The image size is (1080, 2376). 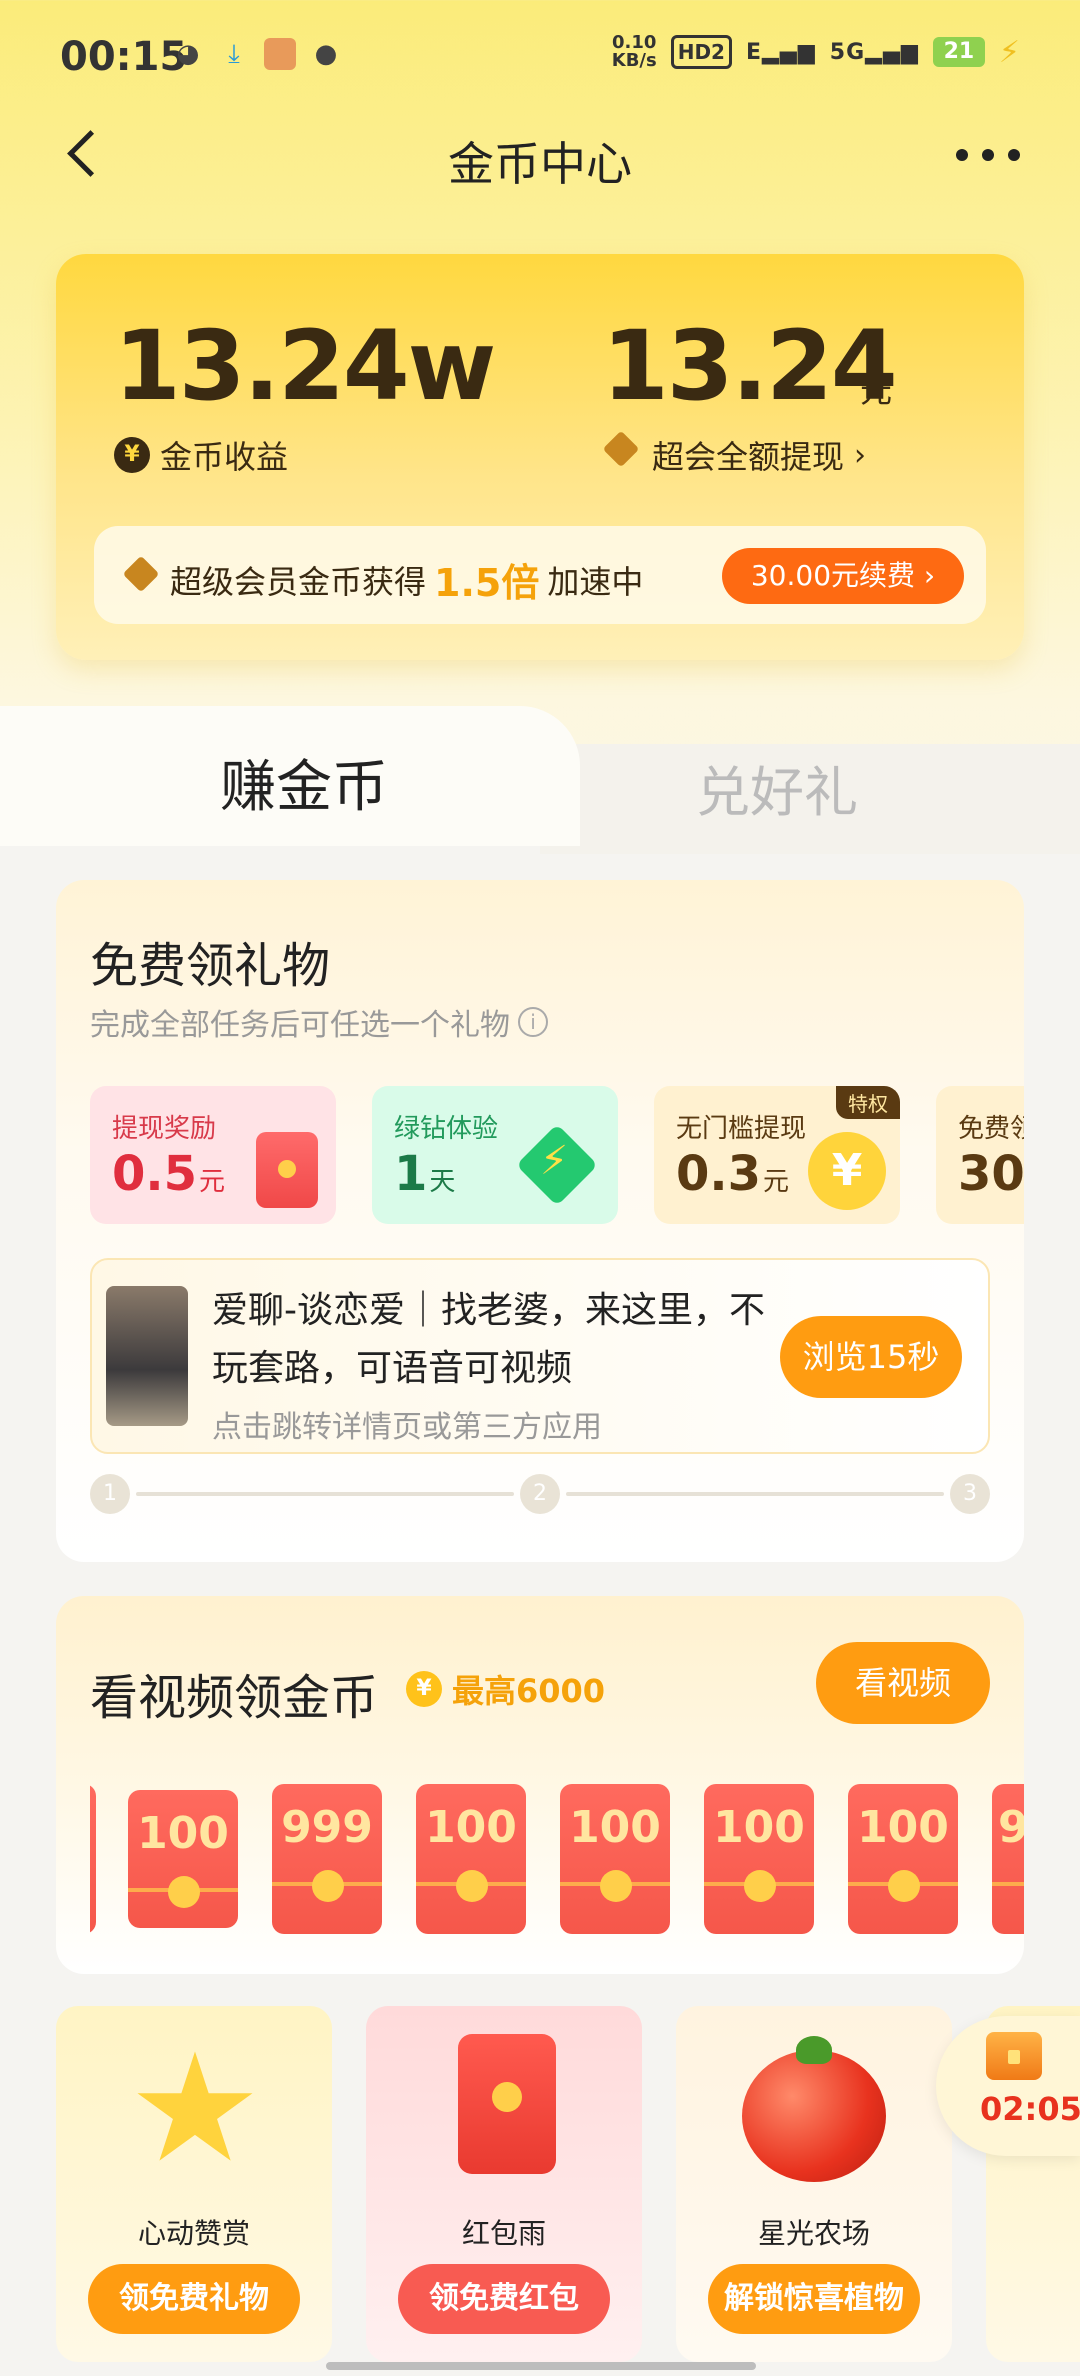 What do you see at coordinates (814, 2299) in the screenshot?
I see `unlock-plant-button: 解锁惊喜植物` at bounding box center [814, 2299].